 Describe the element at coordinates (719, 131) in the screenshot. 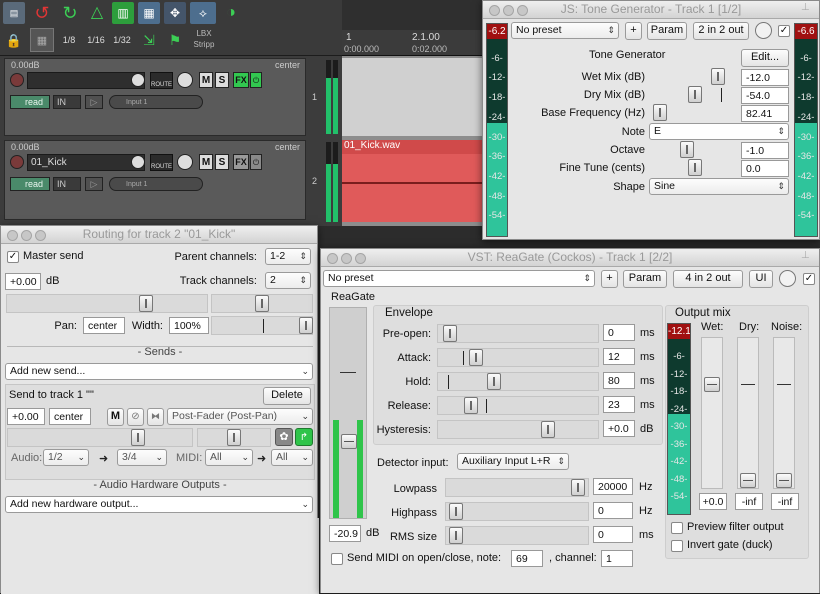

I see `note-select: E ⇕` at that location.